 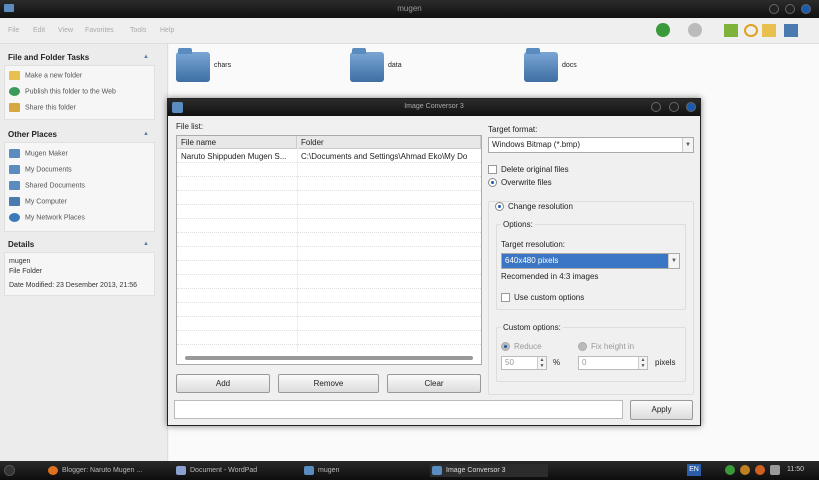 I want to click on language-indicator: EN, so click(x=694, y=470).